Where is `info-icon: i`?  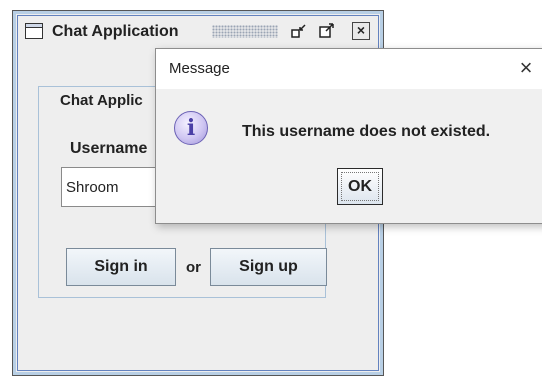 info-icon: i is located at coordinates (191, 128).